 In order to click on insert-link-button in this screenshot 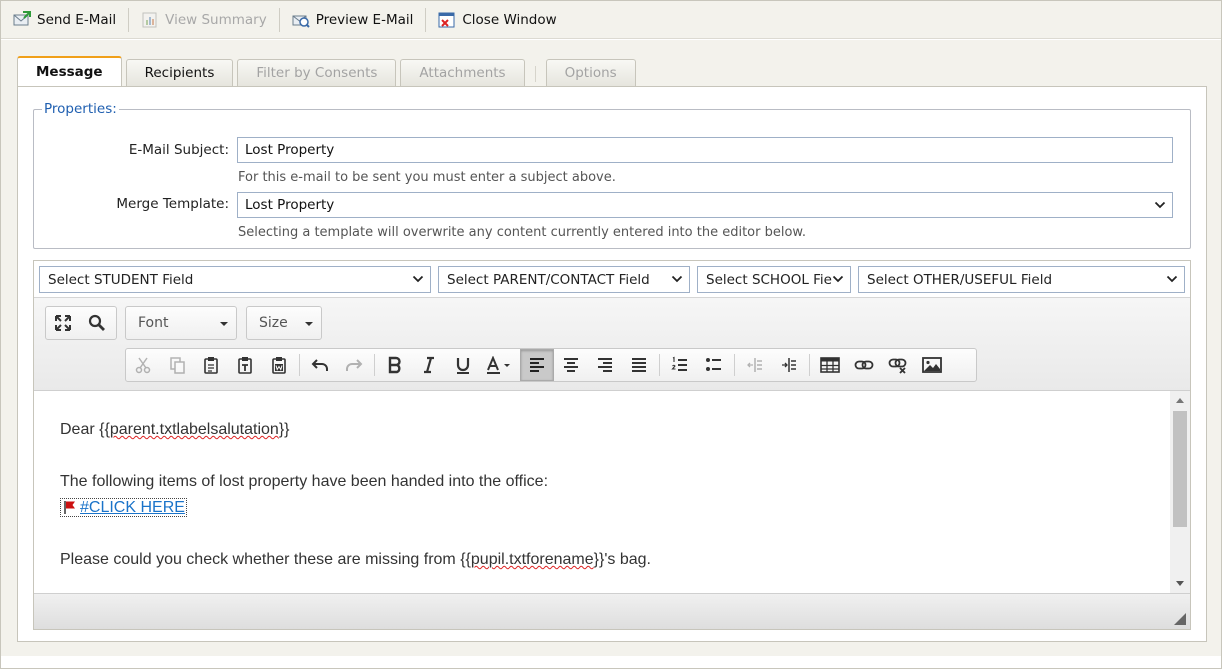, I will do `click(864, 365)`.